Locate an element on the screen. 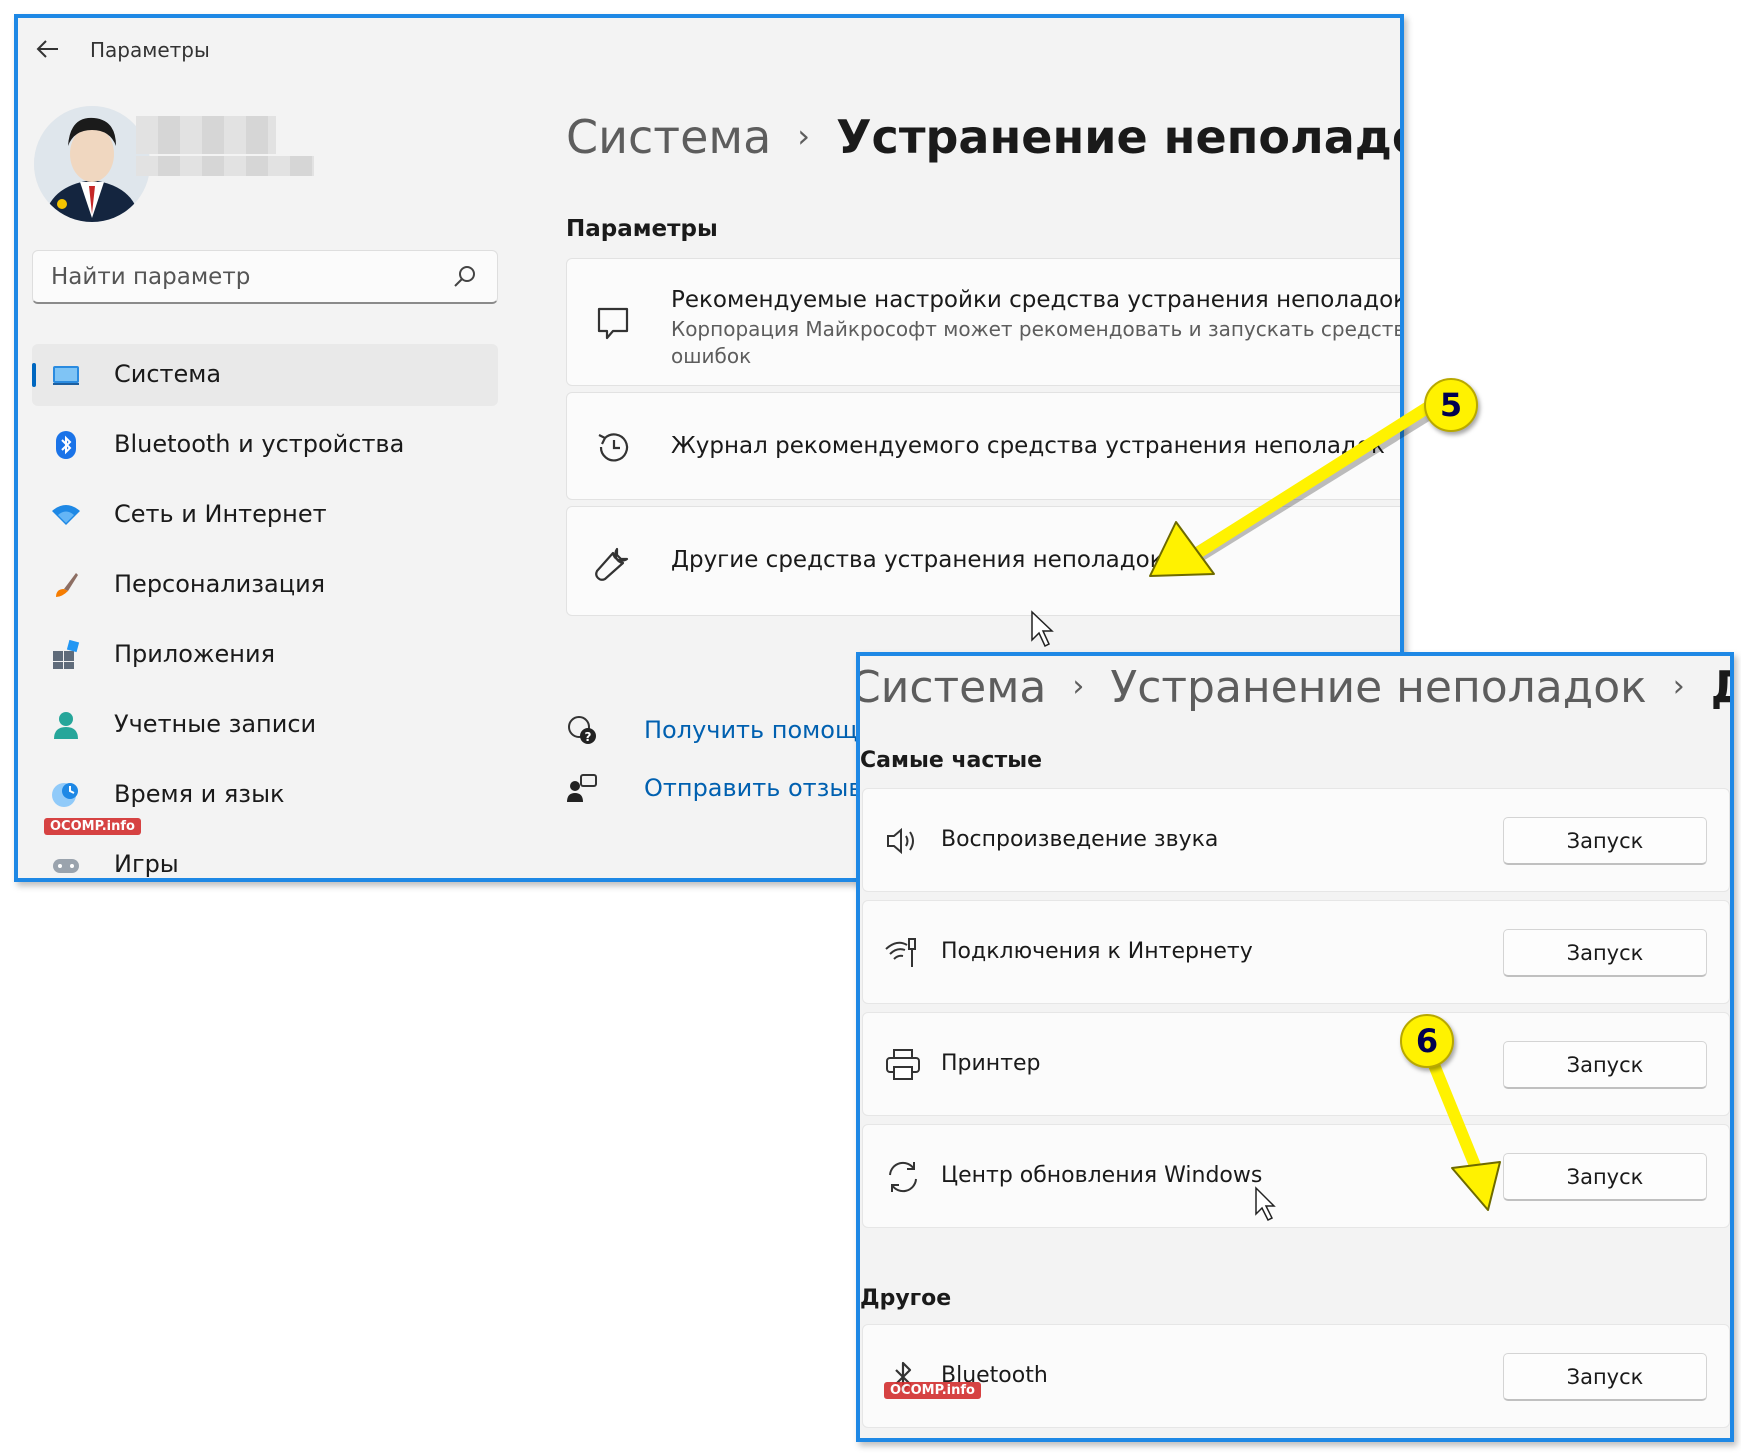  wifi-icon is located at coordinates (66, 515).